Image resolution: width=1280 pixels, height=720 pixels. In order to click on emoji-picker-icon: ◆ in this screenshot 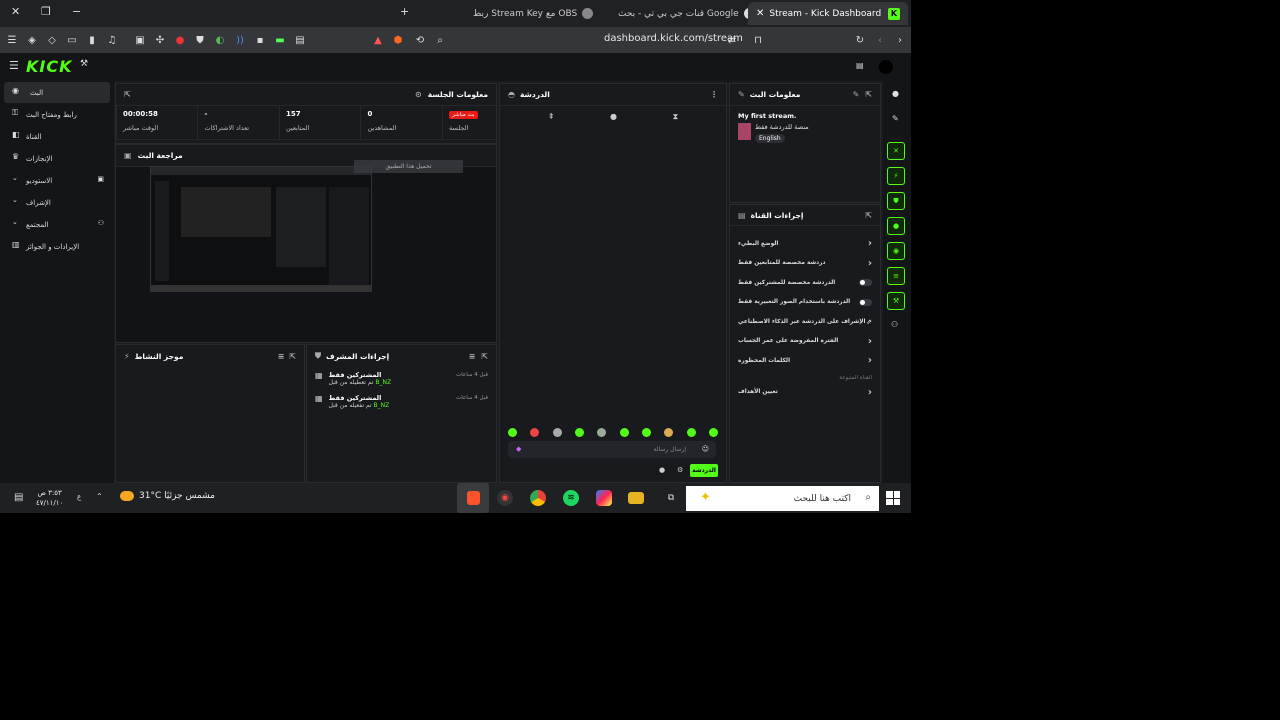, I will do `click(518, 449)`.